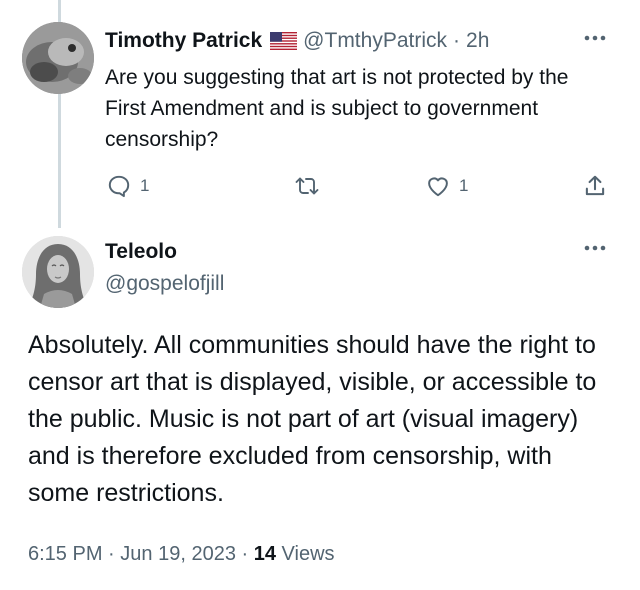 This screenshot has height=590, width=640. Describe the element at coordinates (164, 284) in the screenshot. I see `author-handle: @gospelofjill` at that location.